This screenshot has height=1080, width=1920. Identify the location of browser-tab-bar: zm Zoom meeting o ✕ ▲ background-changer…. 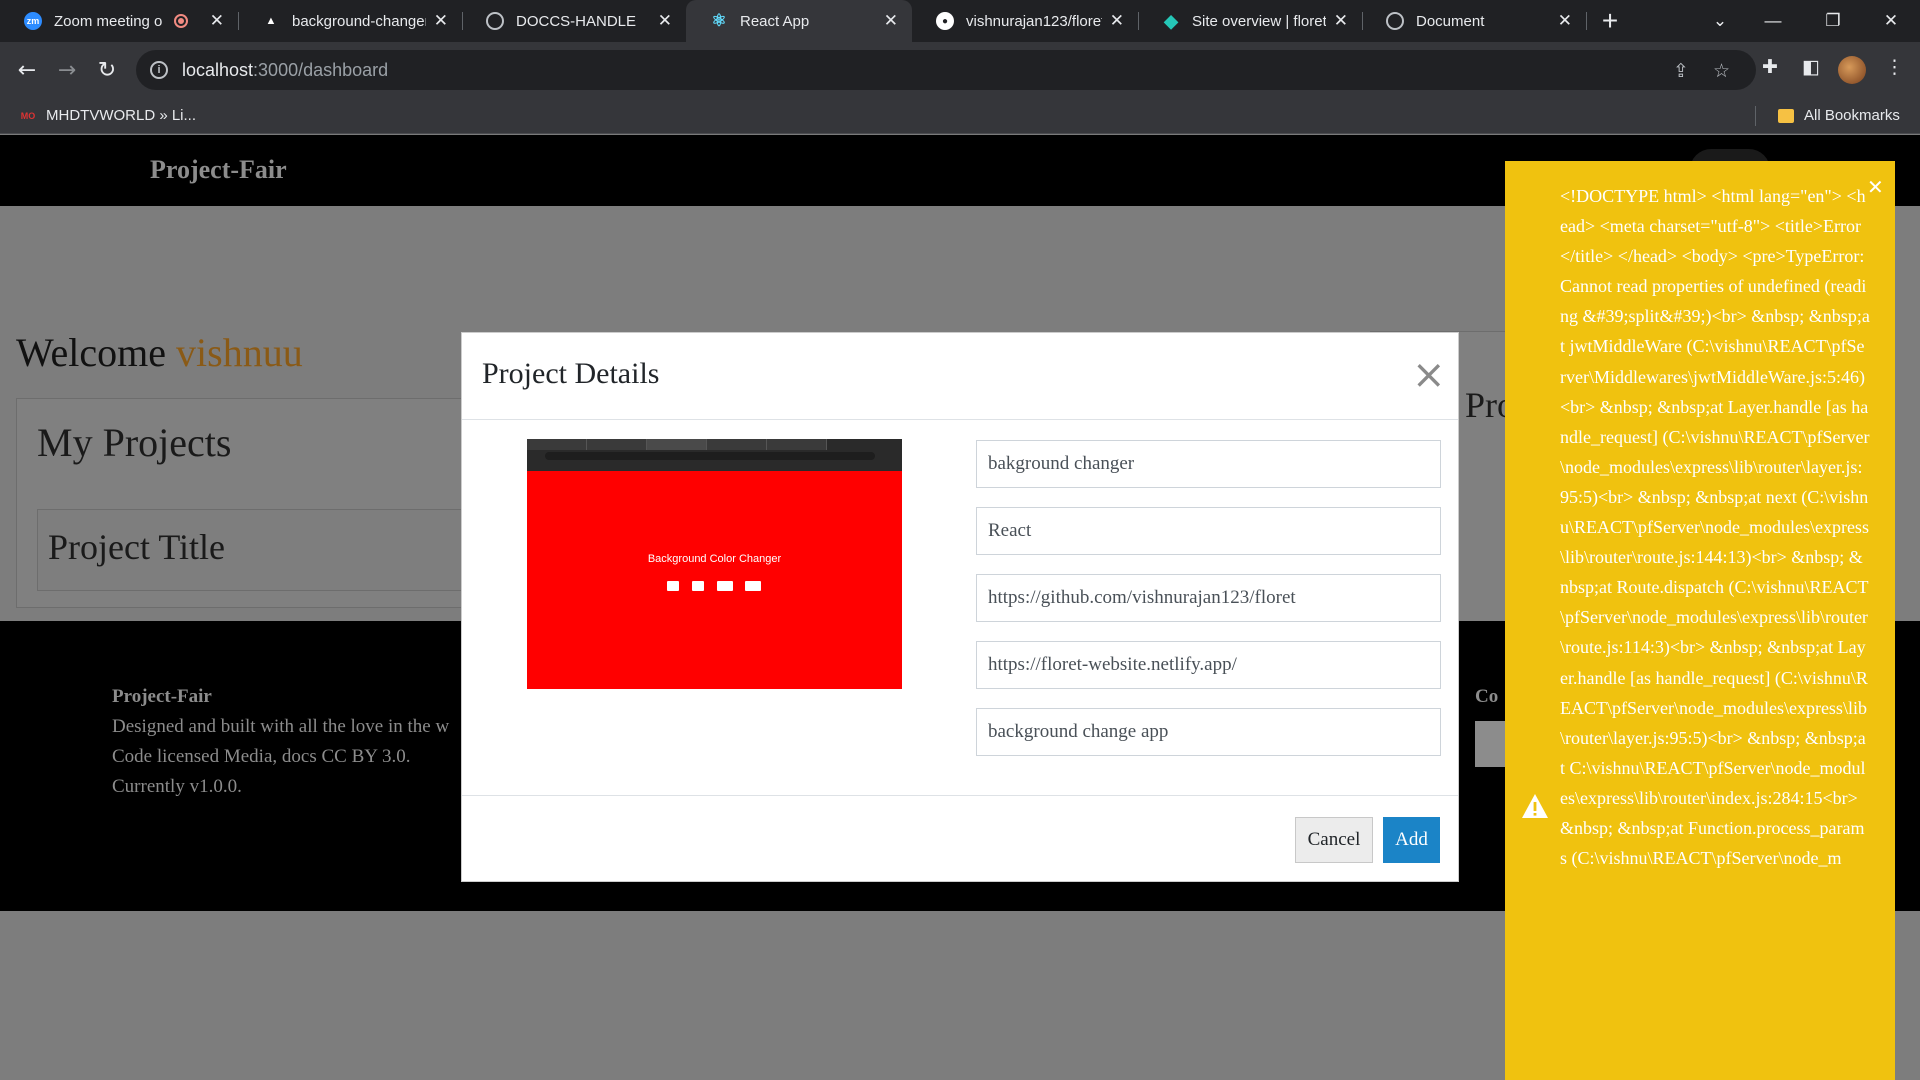
(960, 21).